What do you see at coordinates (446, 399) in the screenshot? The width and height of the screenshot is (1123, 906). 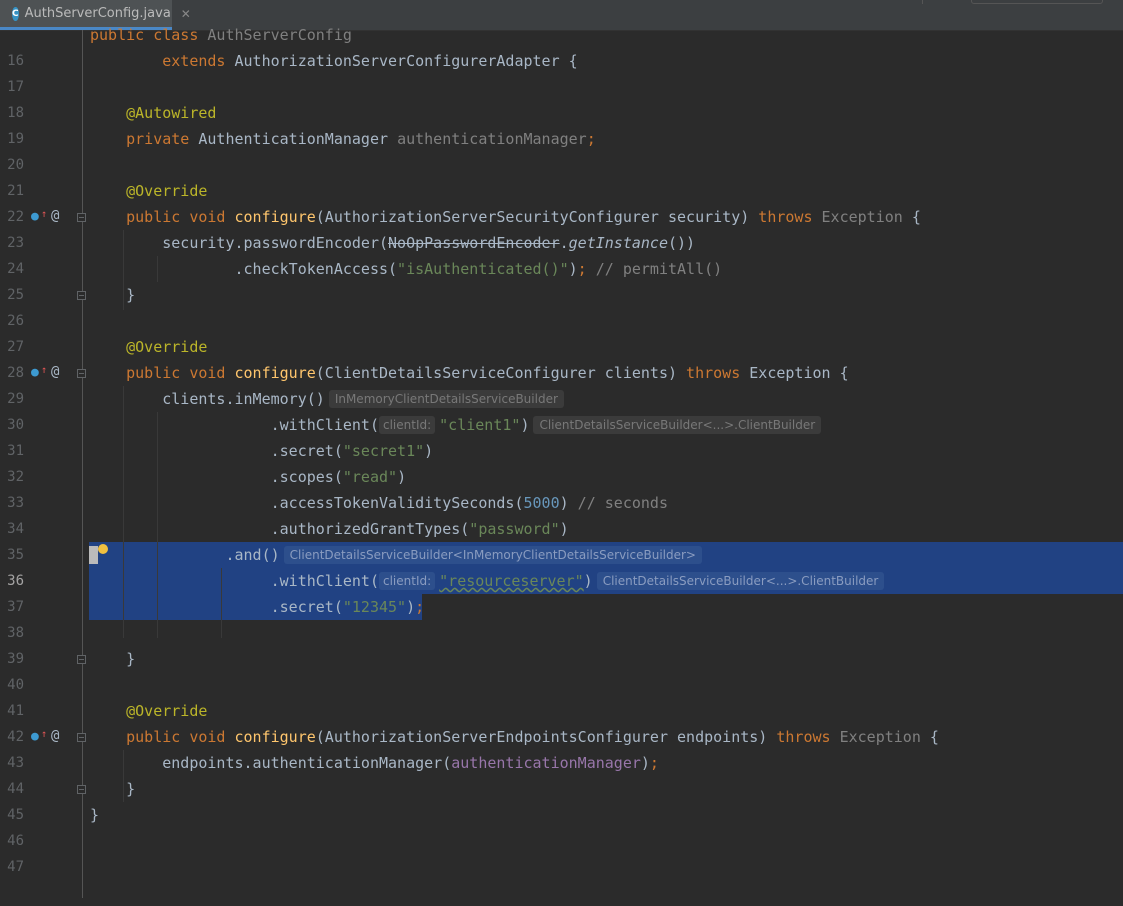 I see `type-hint: InMemoryClientDetailsServiceBuilder` at bounding box center [446, 399].